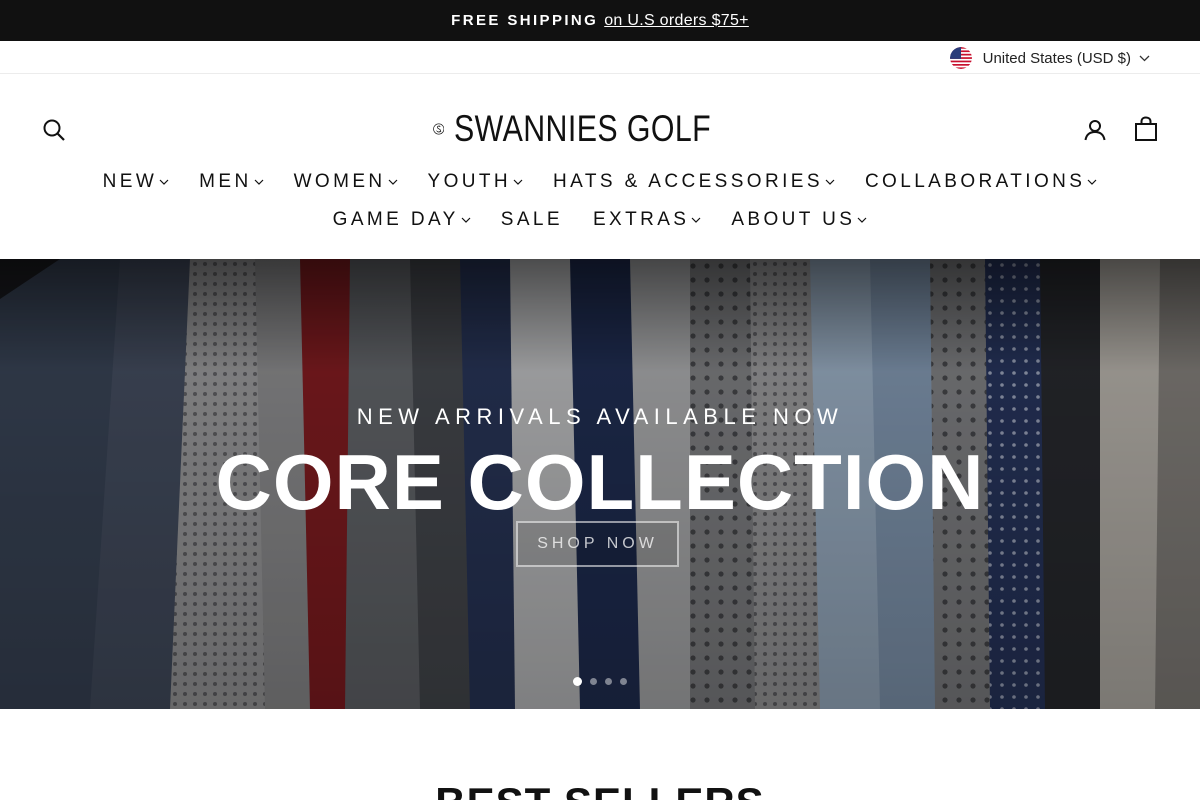  I want to click on nav-item-new: NEW, so click(136, 182).